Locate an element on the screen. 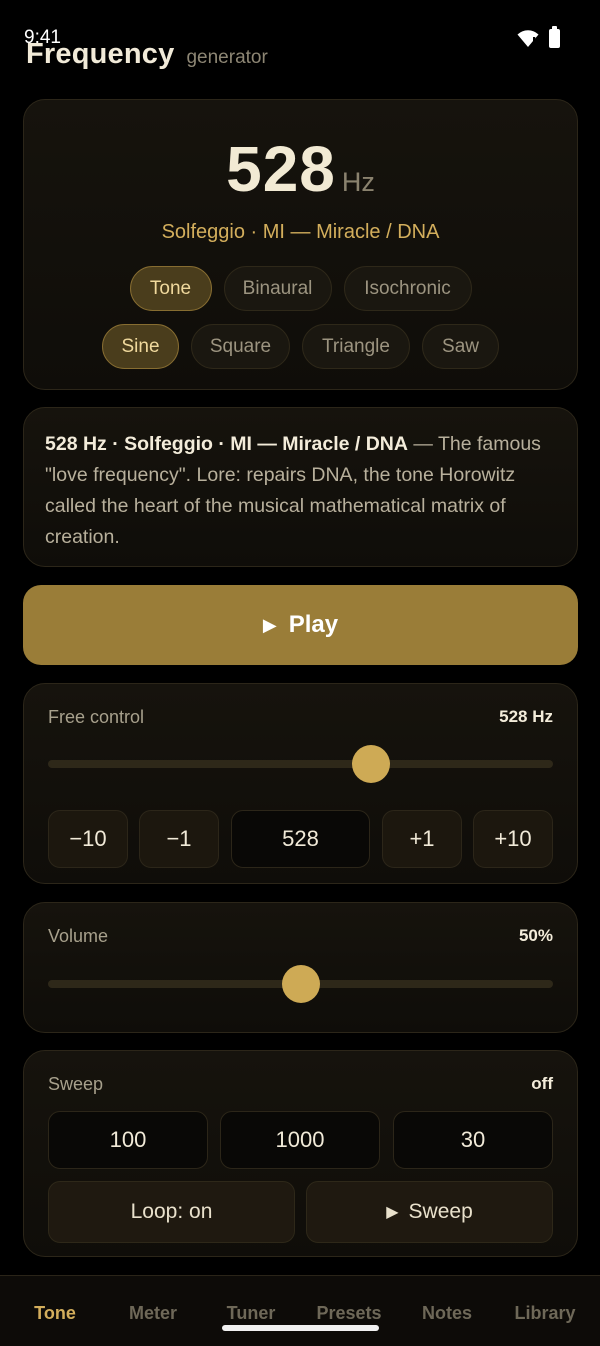 The image size is (600, 1346). loop-toggle-button: Loop: on is located at coordinates (171, 1212).